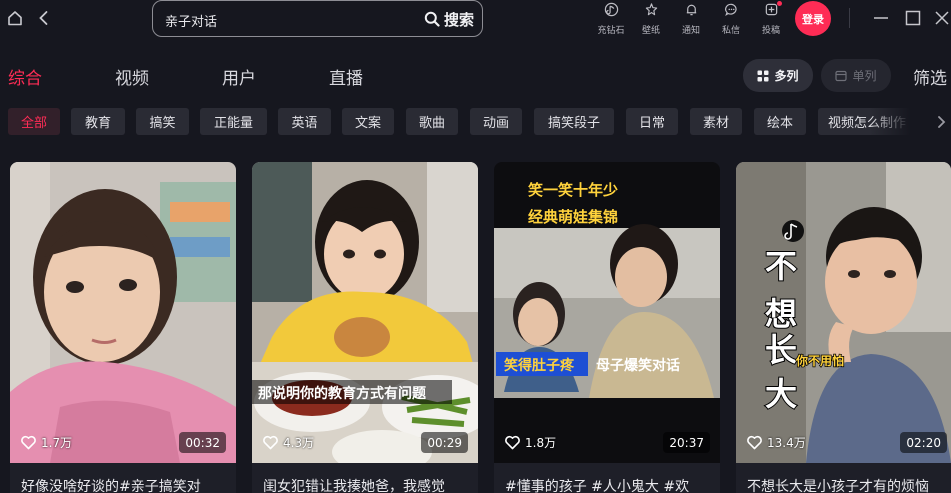 This screenshot has width=951, height=493. What do you see at coordinates (638, 365) in the screenshot?
I see `video-overlay-caption: 母子爆笑对话` at bounding box center [638, 365].